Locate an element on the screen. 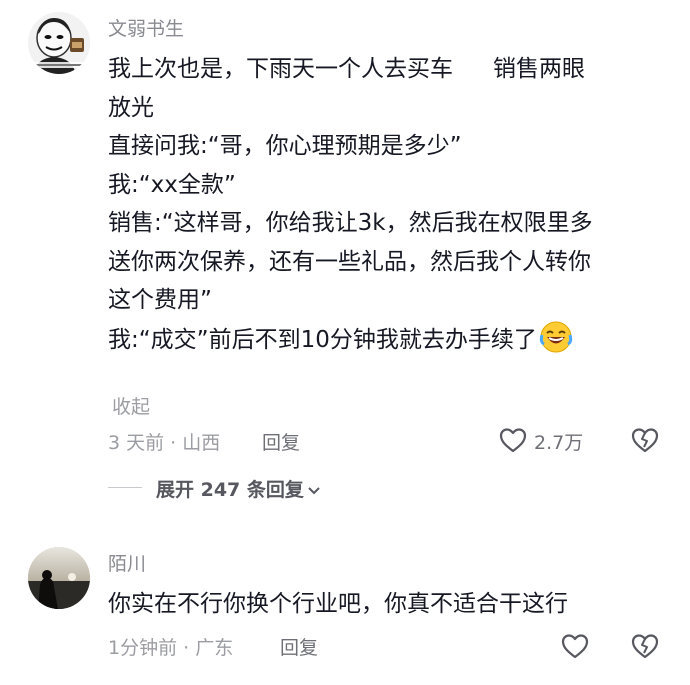  comment-line: 我:“成交”前后不到10分钟我就去办手续了 is located at coordinates (350, 339).